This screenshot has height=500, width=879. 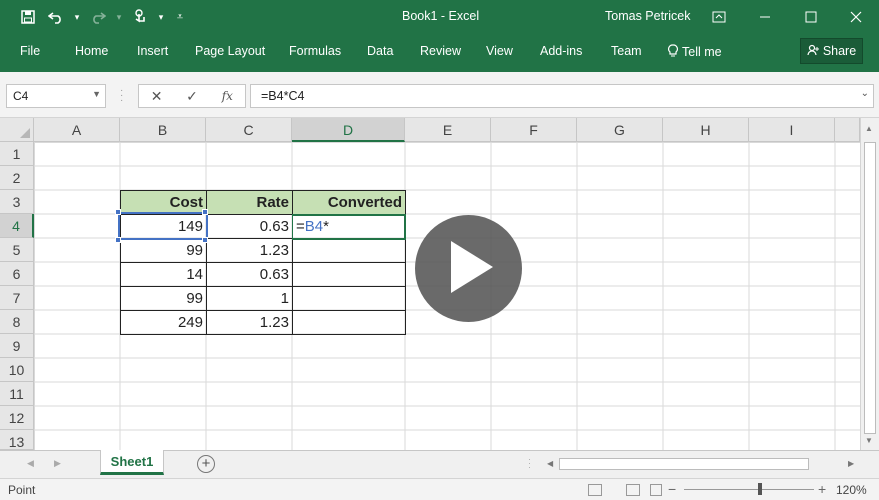 I want to click on horizontal-scrollbar: ◀ ▶, so click(x=701, y=464).